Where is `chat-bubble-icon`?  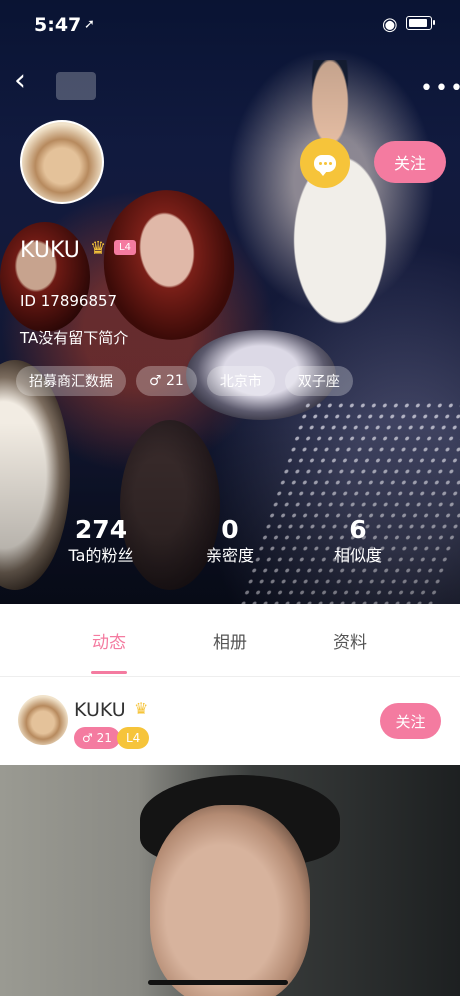
chat-bubble-icon is located at coordinates (325, 165).